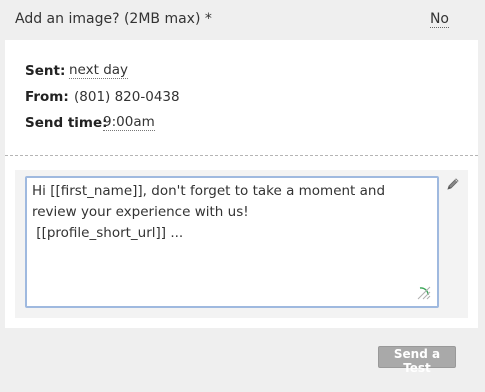 The image size is (485, 392). What do you see at coordinates (129, 122) in the screenshot?
I see `send-time-value: 9:00am` at bounding box center [129, 122].